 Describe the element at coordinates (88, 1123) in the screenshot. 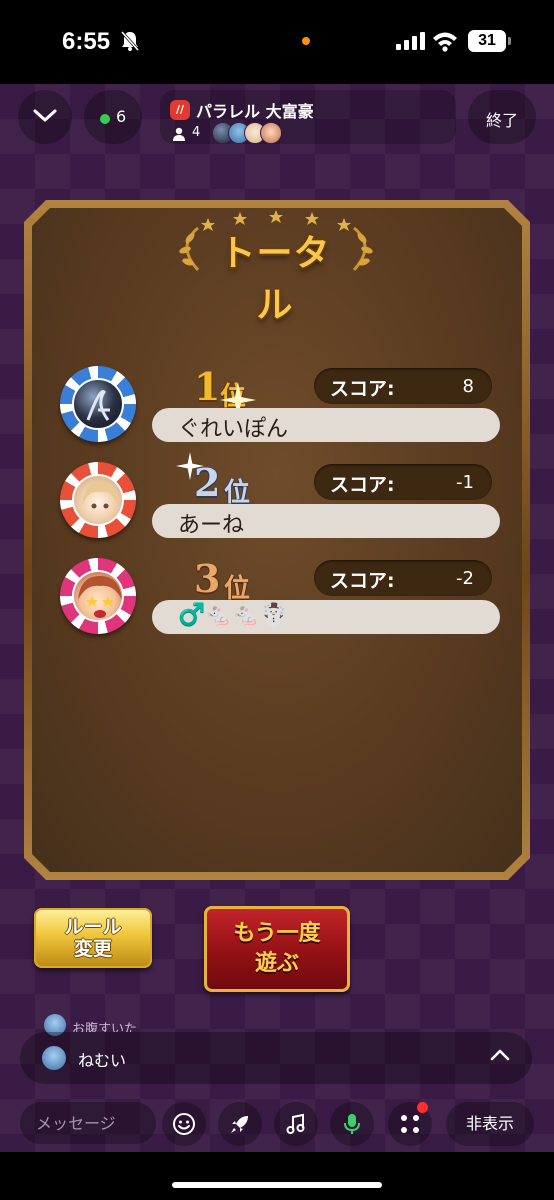

I see `message-input` at that location.